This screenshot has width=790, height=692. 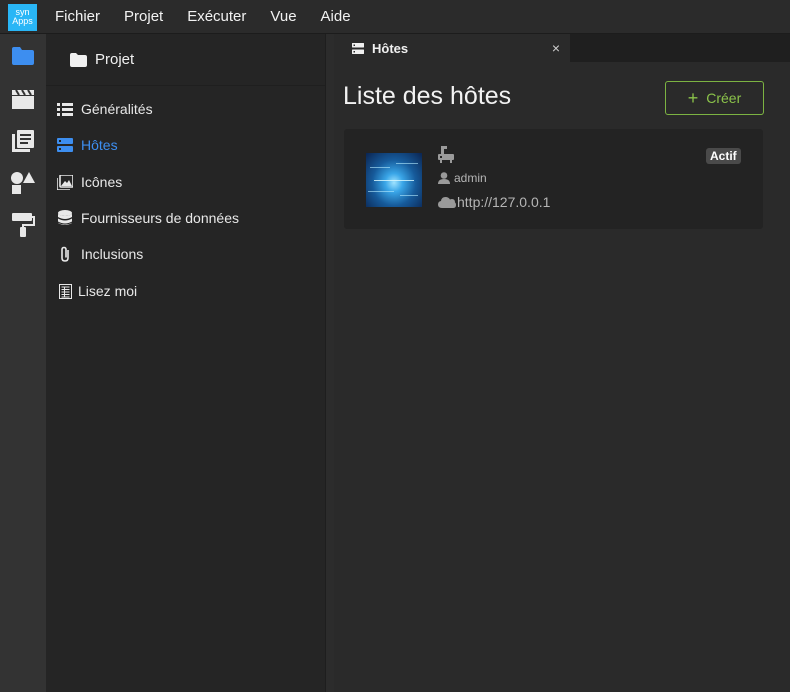 What do you see at coordinates (504, 202) in the screenshot?
I see `host-url-text: http://127.0.0.1` at bounding box center [504, 202].